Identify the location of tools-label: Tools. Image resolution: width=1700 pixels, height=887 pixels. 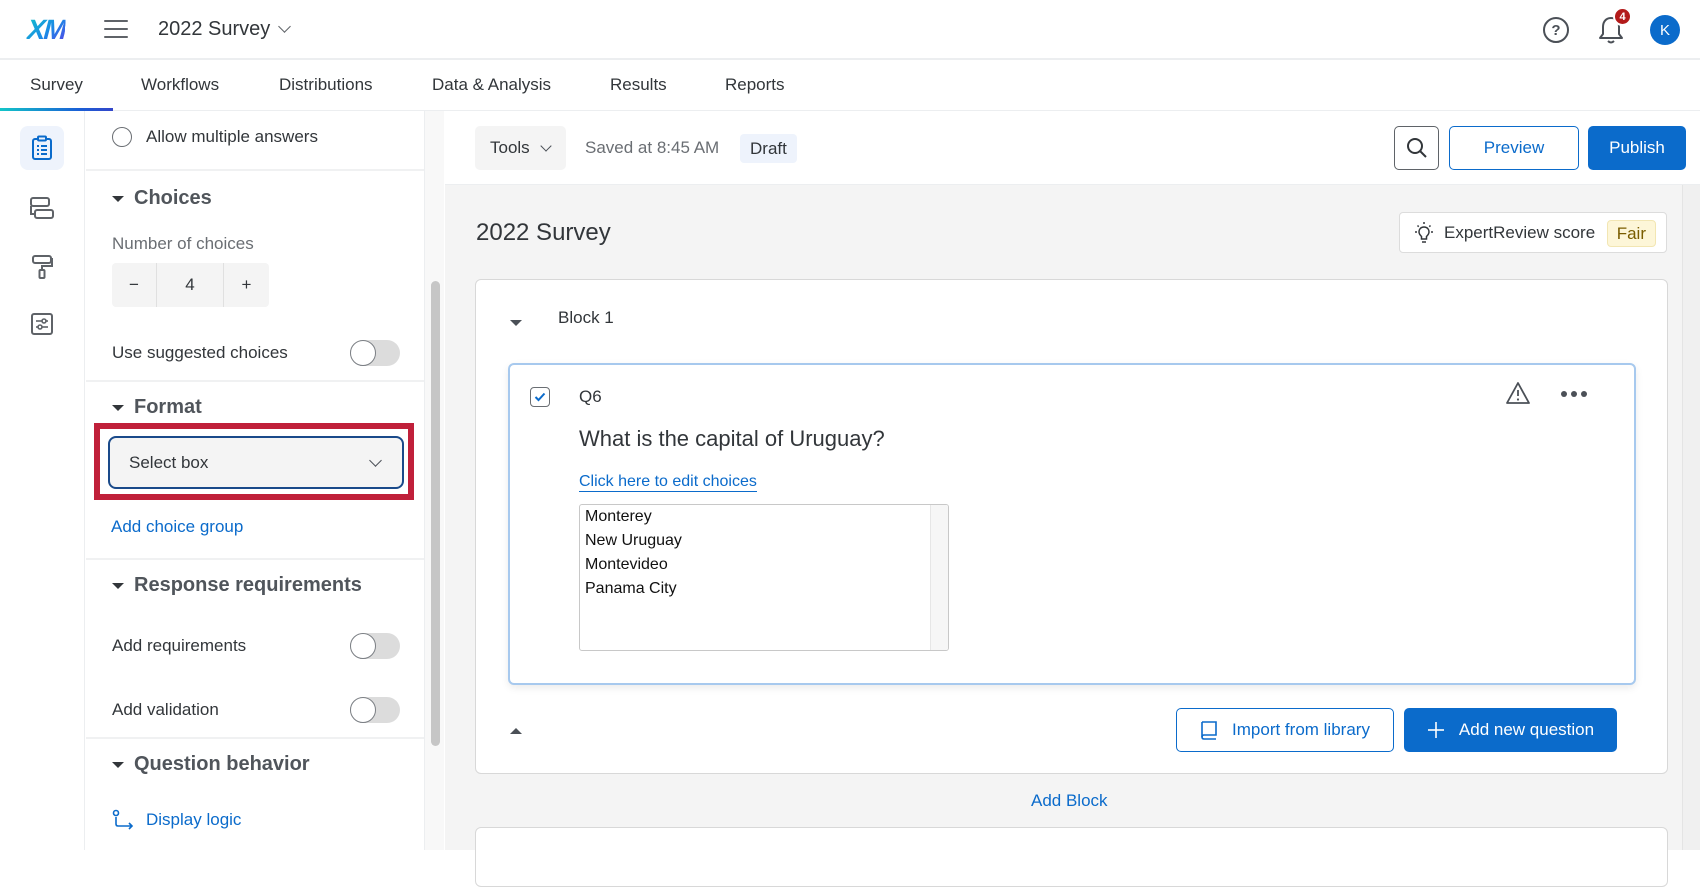
(510, 147).